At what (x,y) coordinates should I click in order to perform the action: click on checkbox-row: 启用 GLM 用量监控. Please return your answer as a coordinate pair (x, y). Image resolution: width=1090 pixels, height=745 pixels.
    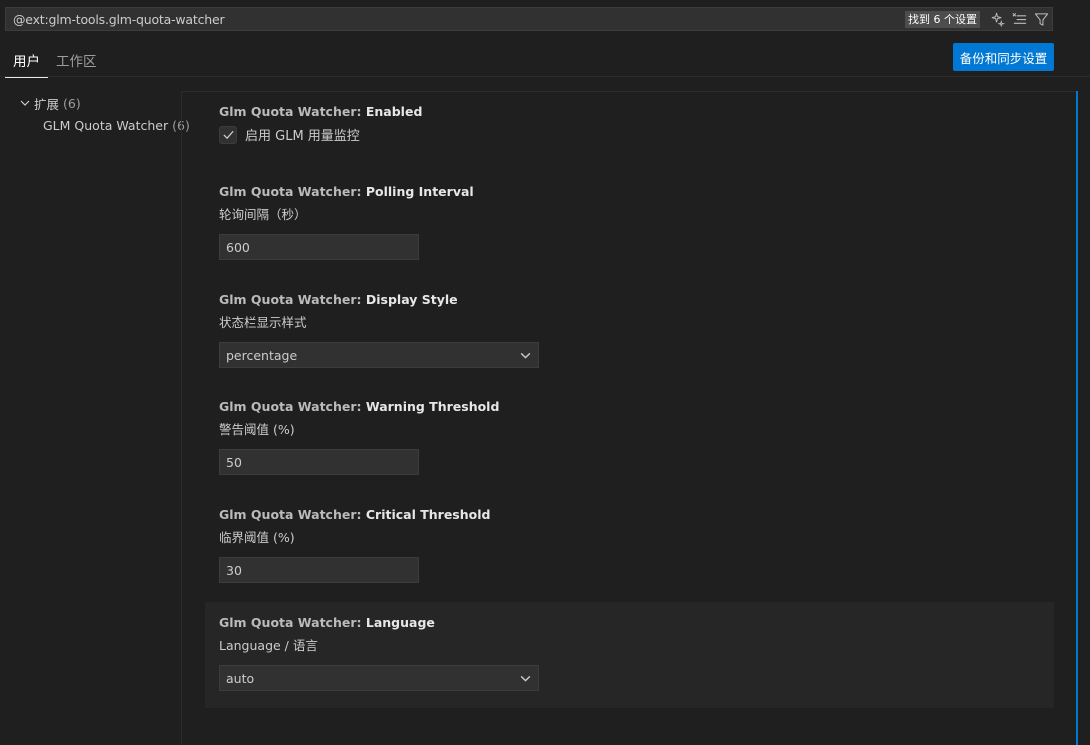
    Looking at the image, I should click on (629, 134).